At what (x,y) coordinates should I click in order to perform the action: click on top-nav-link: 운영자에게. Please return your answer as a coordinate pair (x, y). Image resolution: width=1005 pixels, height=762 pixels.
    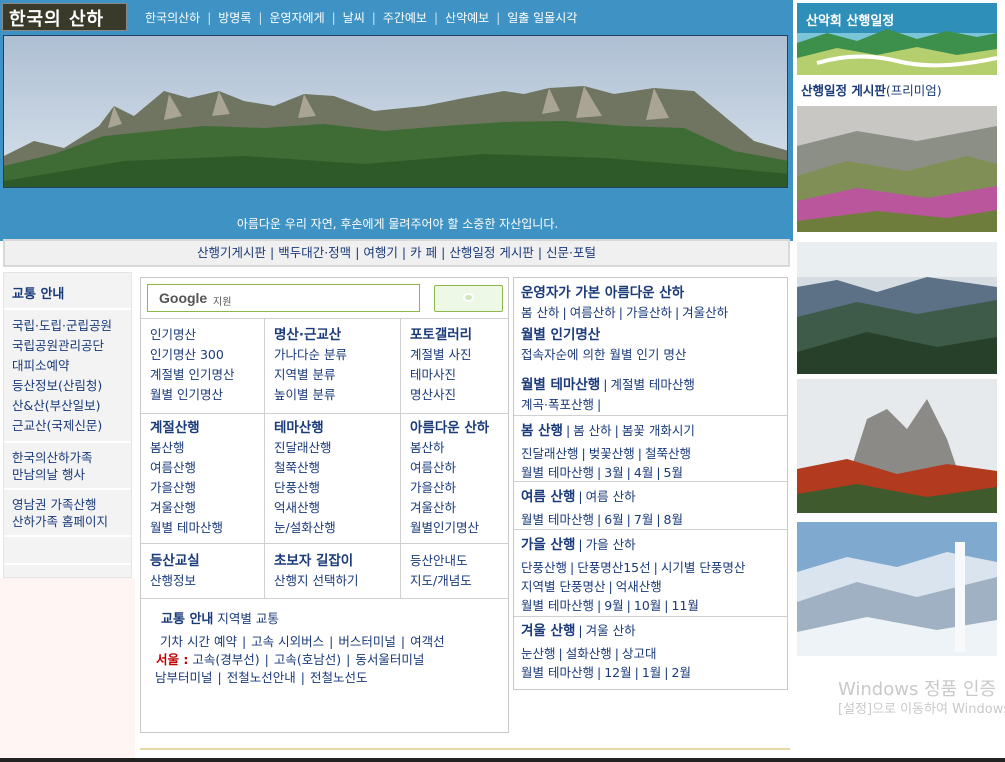
    Looking at the image, I should click on (296, 18).